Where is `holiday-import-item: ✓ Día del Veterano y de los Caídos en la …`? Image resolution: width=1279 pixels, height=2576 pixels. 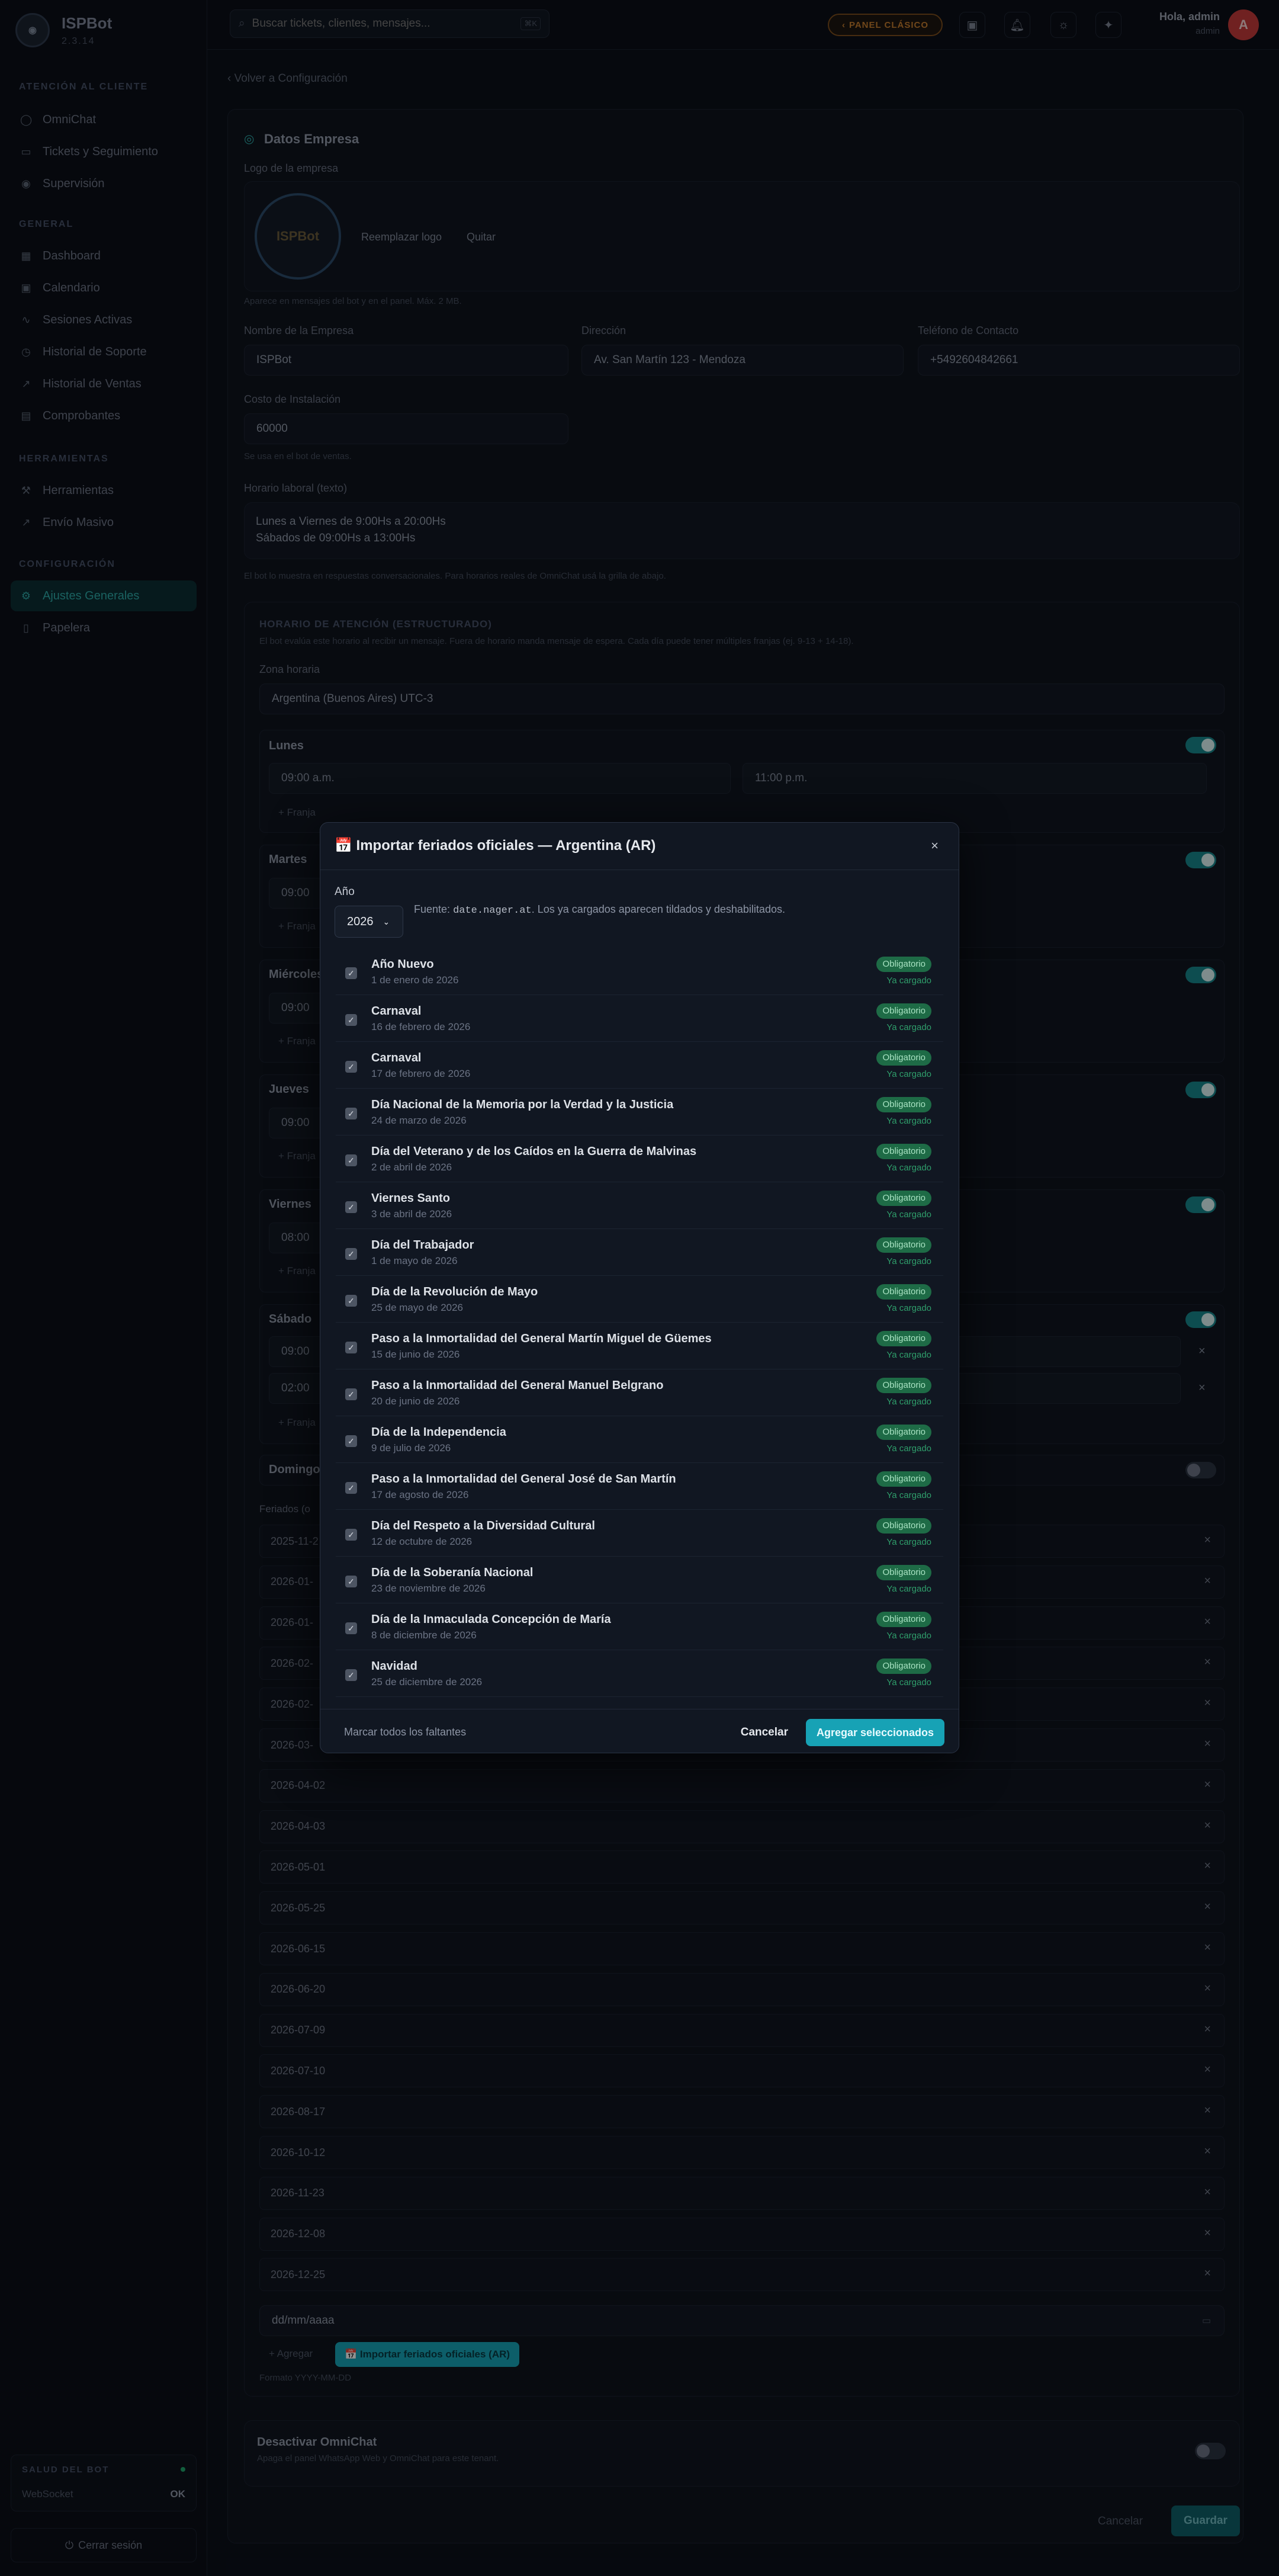 holiday-import-item: ✓ Día del Veterano y de los Caídos en la … is located at coordinates (639, 1158).